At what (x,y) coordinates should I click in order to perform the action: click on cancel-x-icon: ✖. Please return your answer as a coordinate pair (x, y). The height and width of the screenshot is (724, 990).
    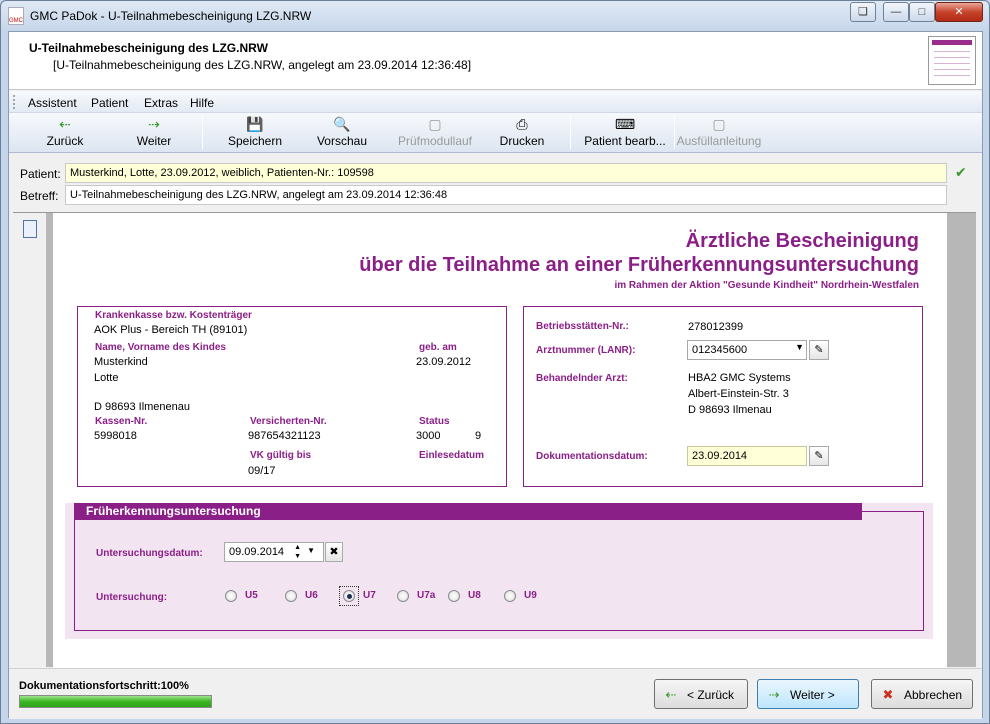
    Looking at the image, I should click on (888, 694).